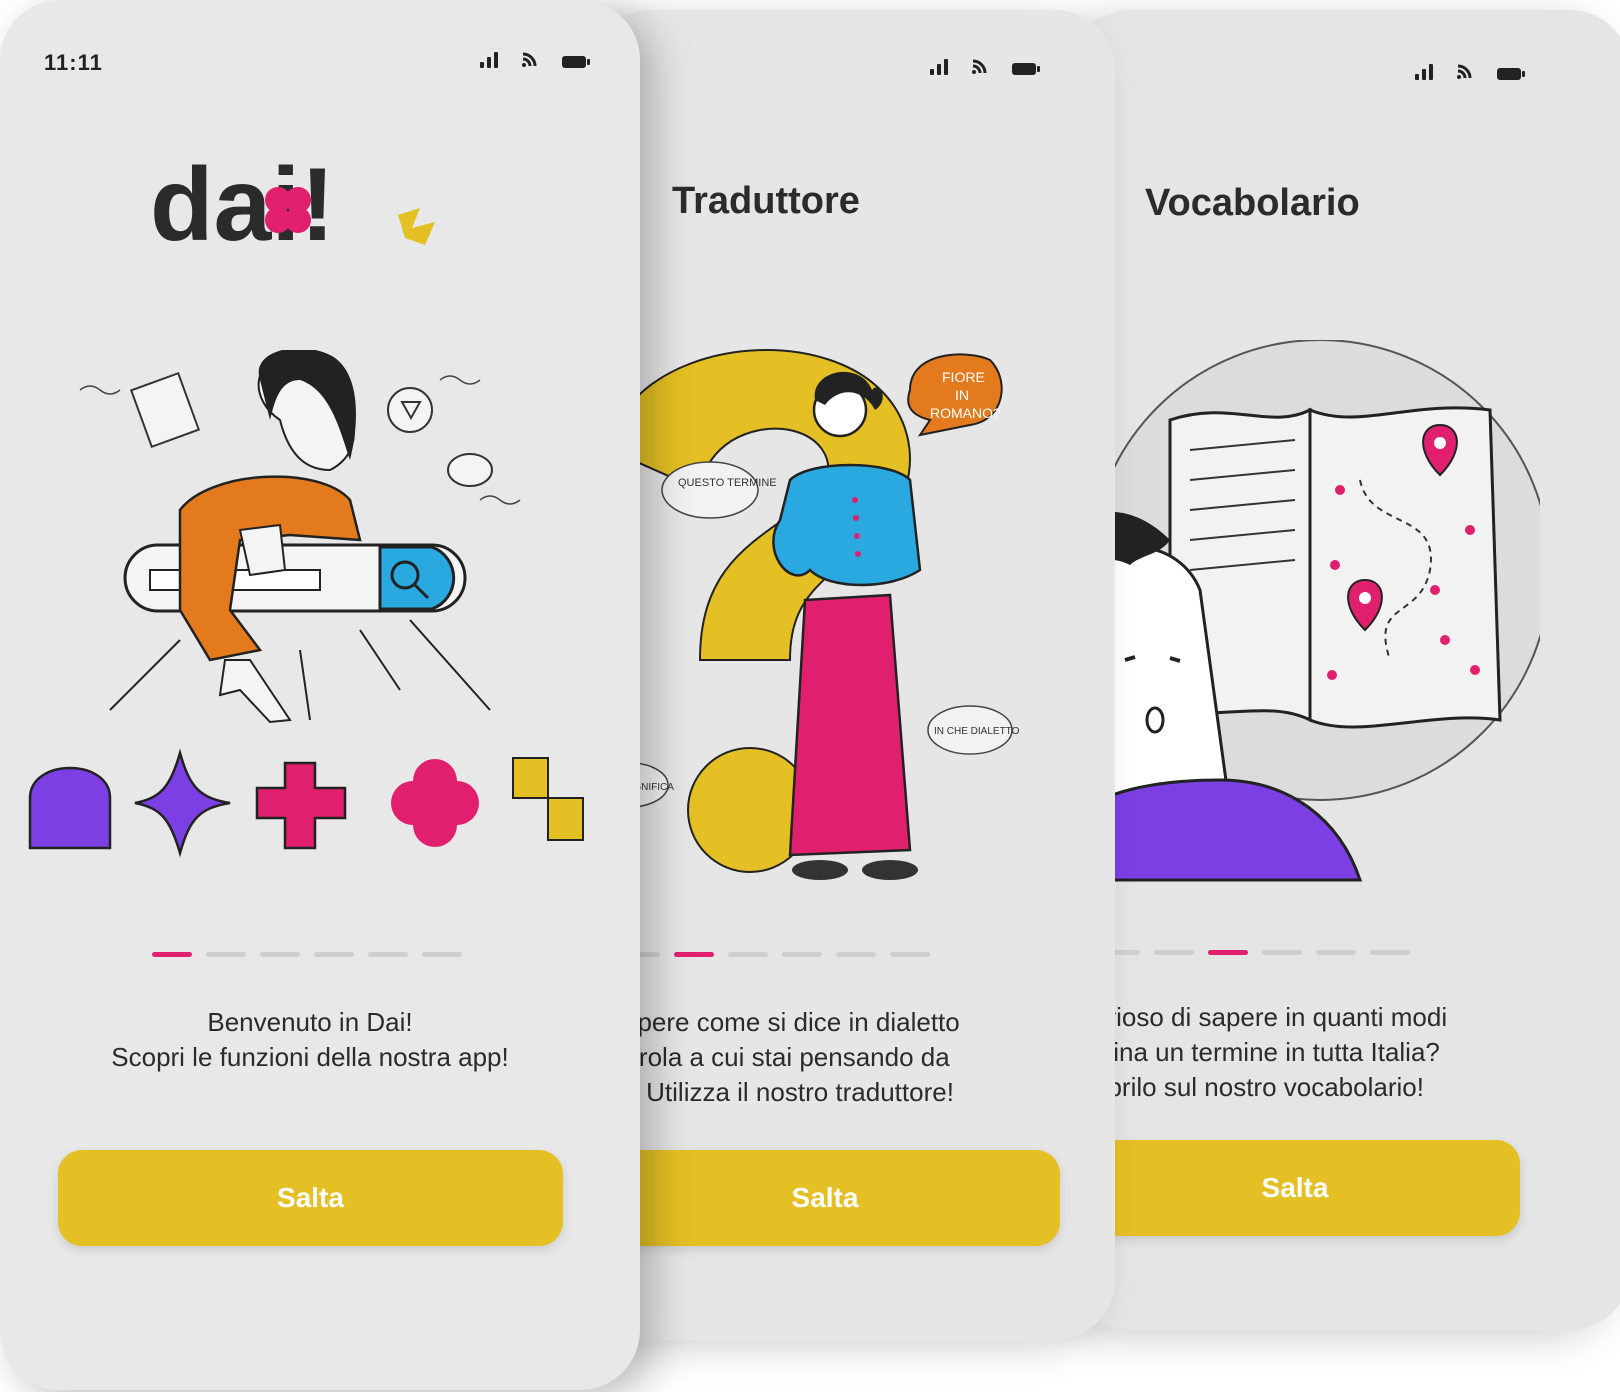 The width and height of the screenshot is (1620, 1392). I want to click on app-logo: dai!, so click(315, 205).